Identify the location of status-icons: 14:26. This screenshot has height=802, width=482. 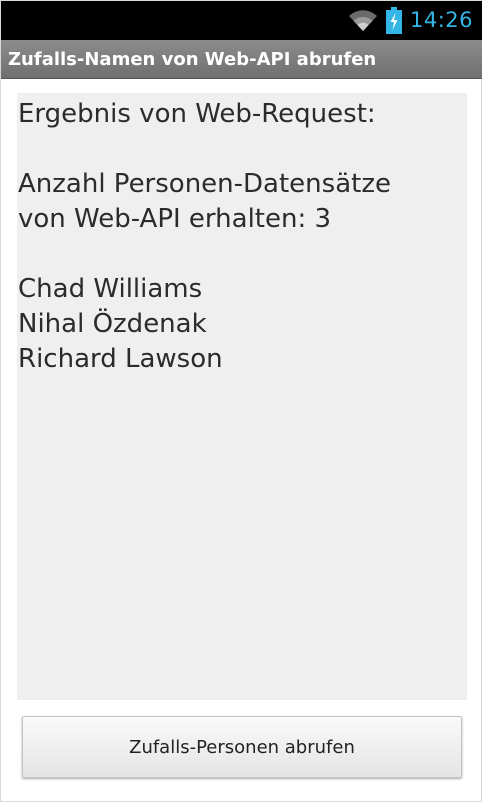
(410, 20).